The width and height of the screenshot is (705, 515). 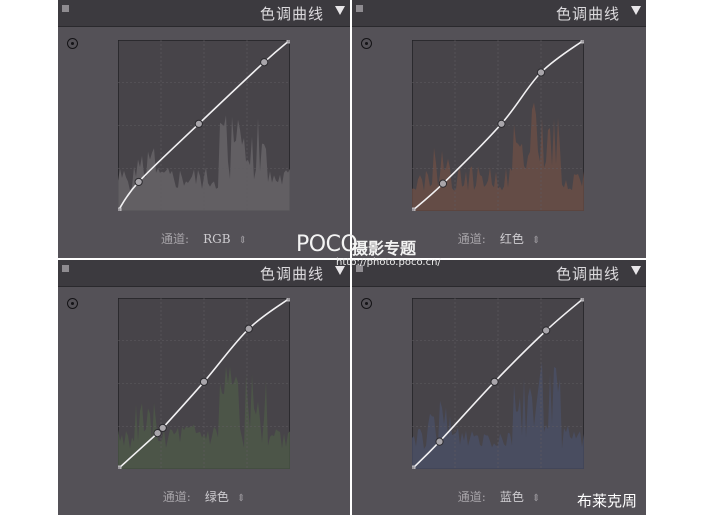 I want to click on channel-selector: 通道: 红色 ⇕, so click(x=499, y=238).